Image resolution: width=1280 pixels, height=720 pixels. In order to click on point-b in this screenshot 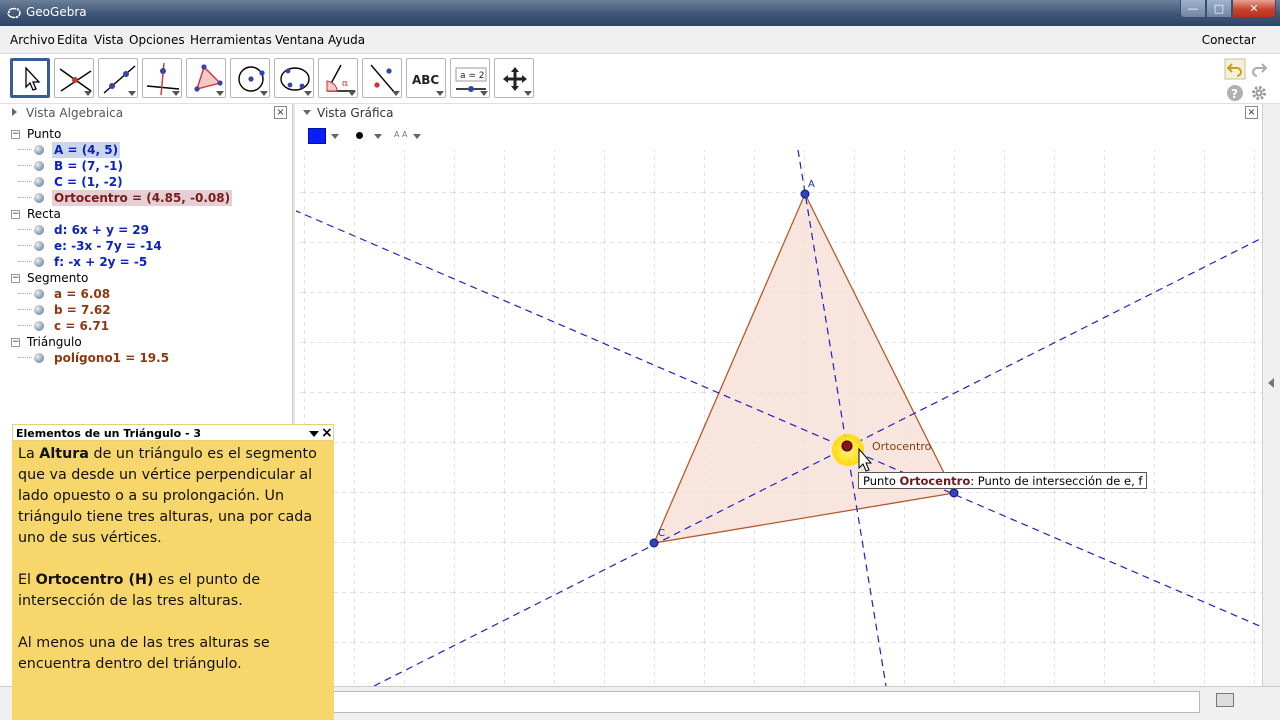, I will do `click(954, 493)`.